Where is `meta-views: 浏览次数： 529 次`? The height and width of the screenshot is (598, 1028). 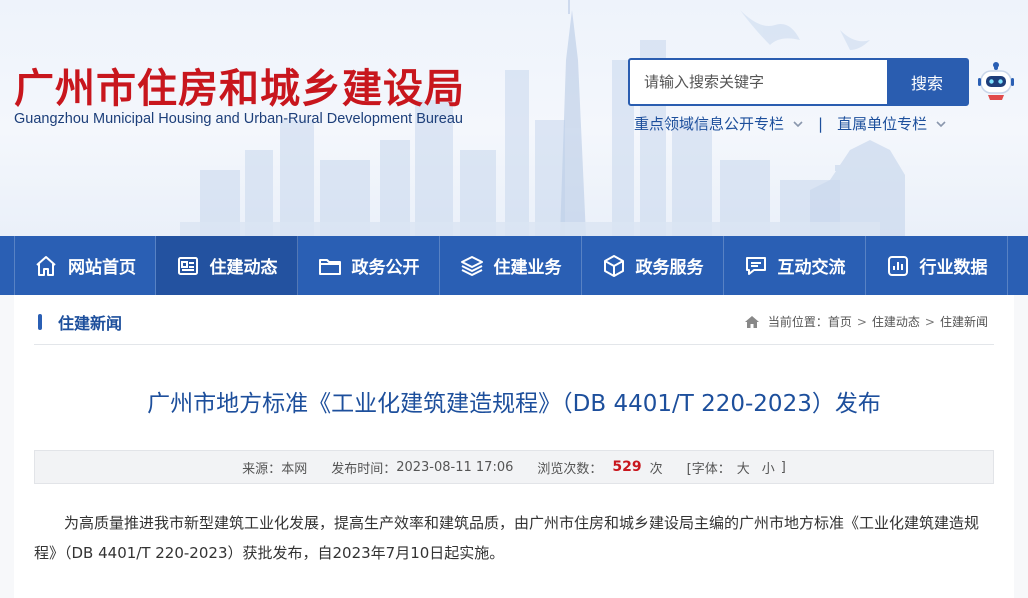
meta-views: 浏览次数： 529 次 is located at coordinates (599, 467).